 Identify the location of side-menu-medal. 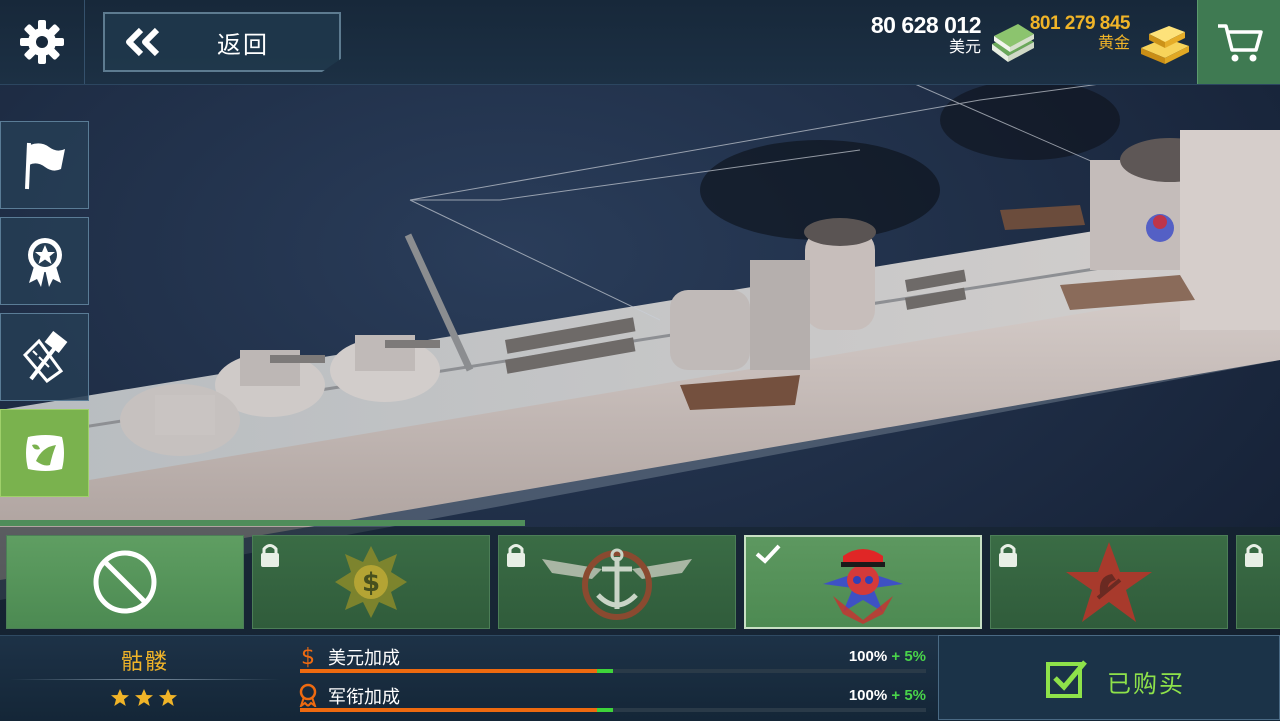
(44, 261).